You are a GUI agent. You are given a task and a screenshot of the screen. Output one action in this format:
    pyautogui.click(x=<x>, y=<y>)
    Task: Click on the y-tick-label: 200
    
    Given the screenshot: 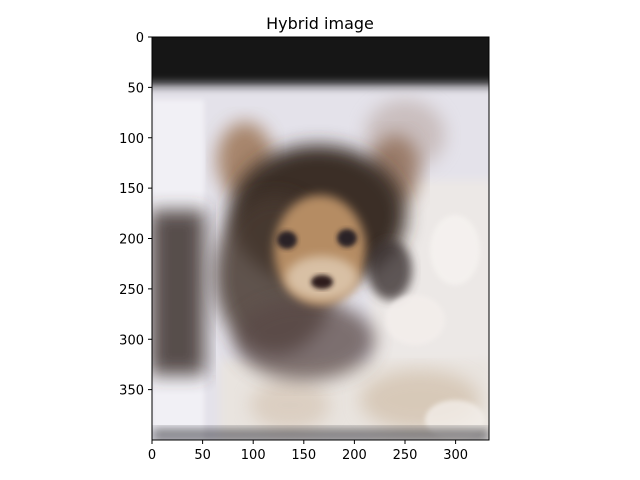 What is the action you would take?
    pyautogui.click(x=131, y=240)
    